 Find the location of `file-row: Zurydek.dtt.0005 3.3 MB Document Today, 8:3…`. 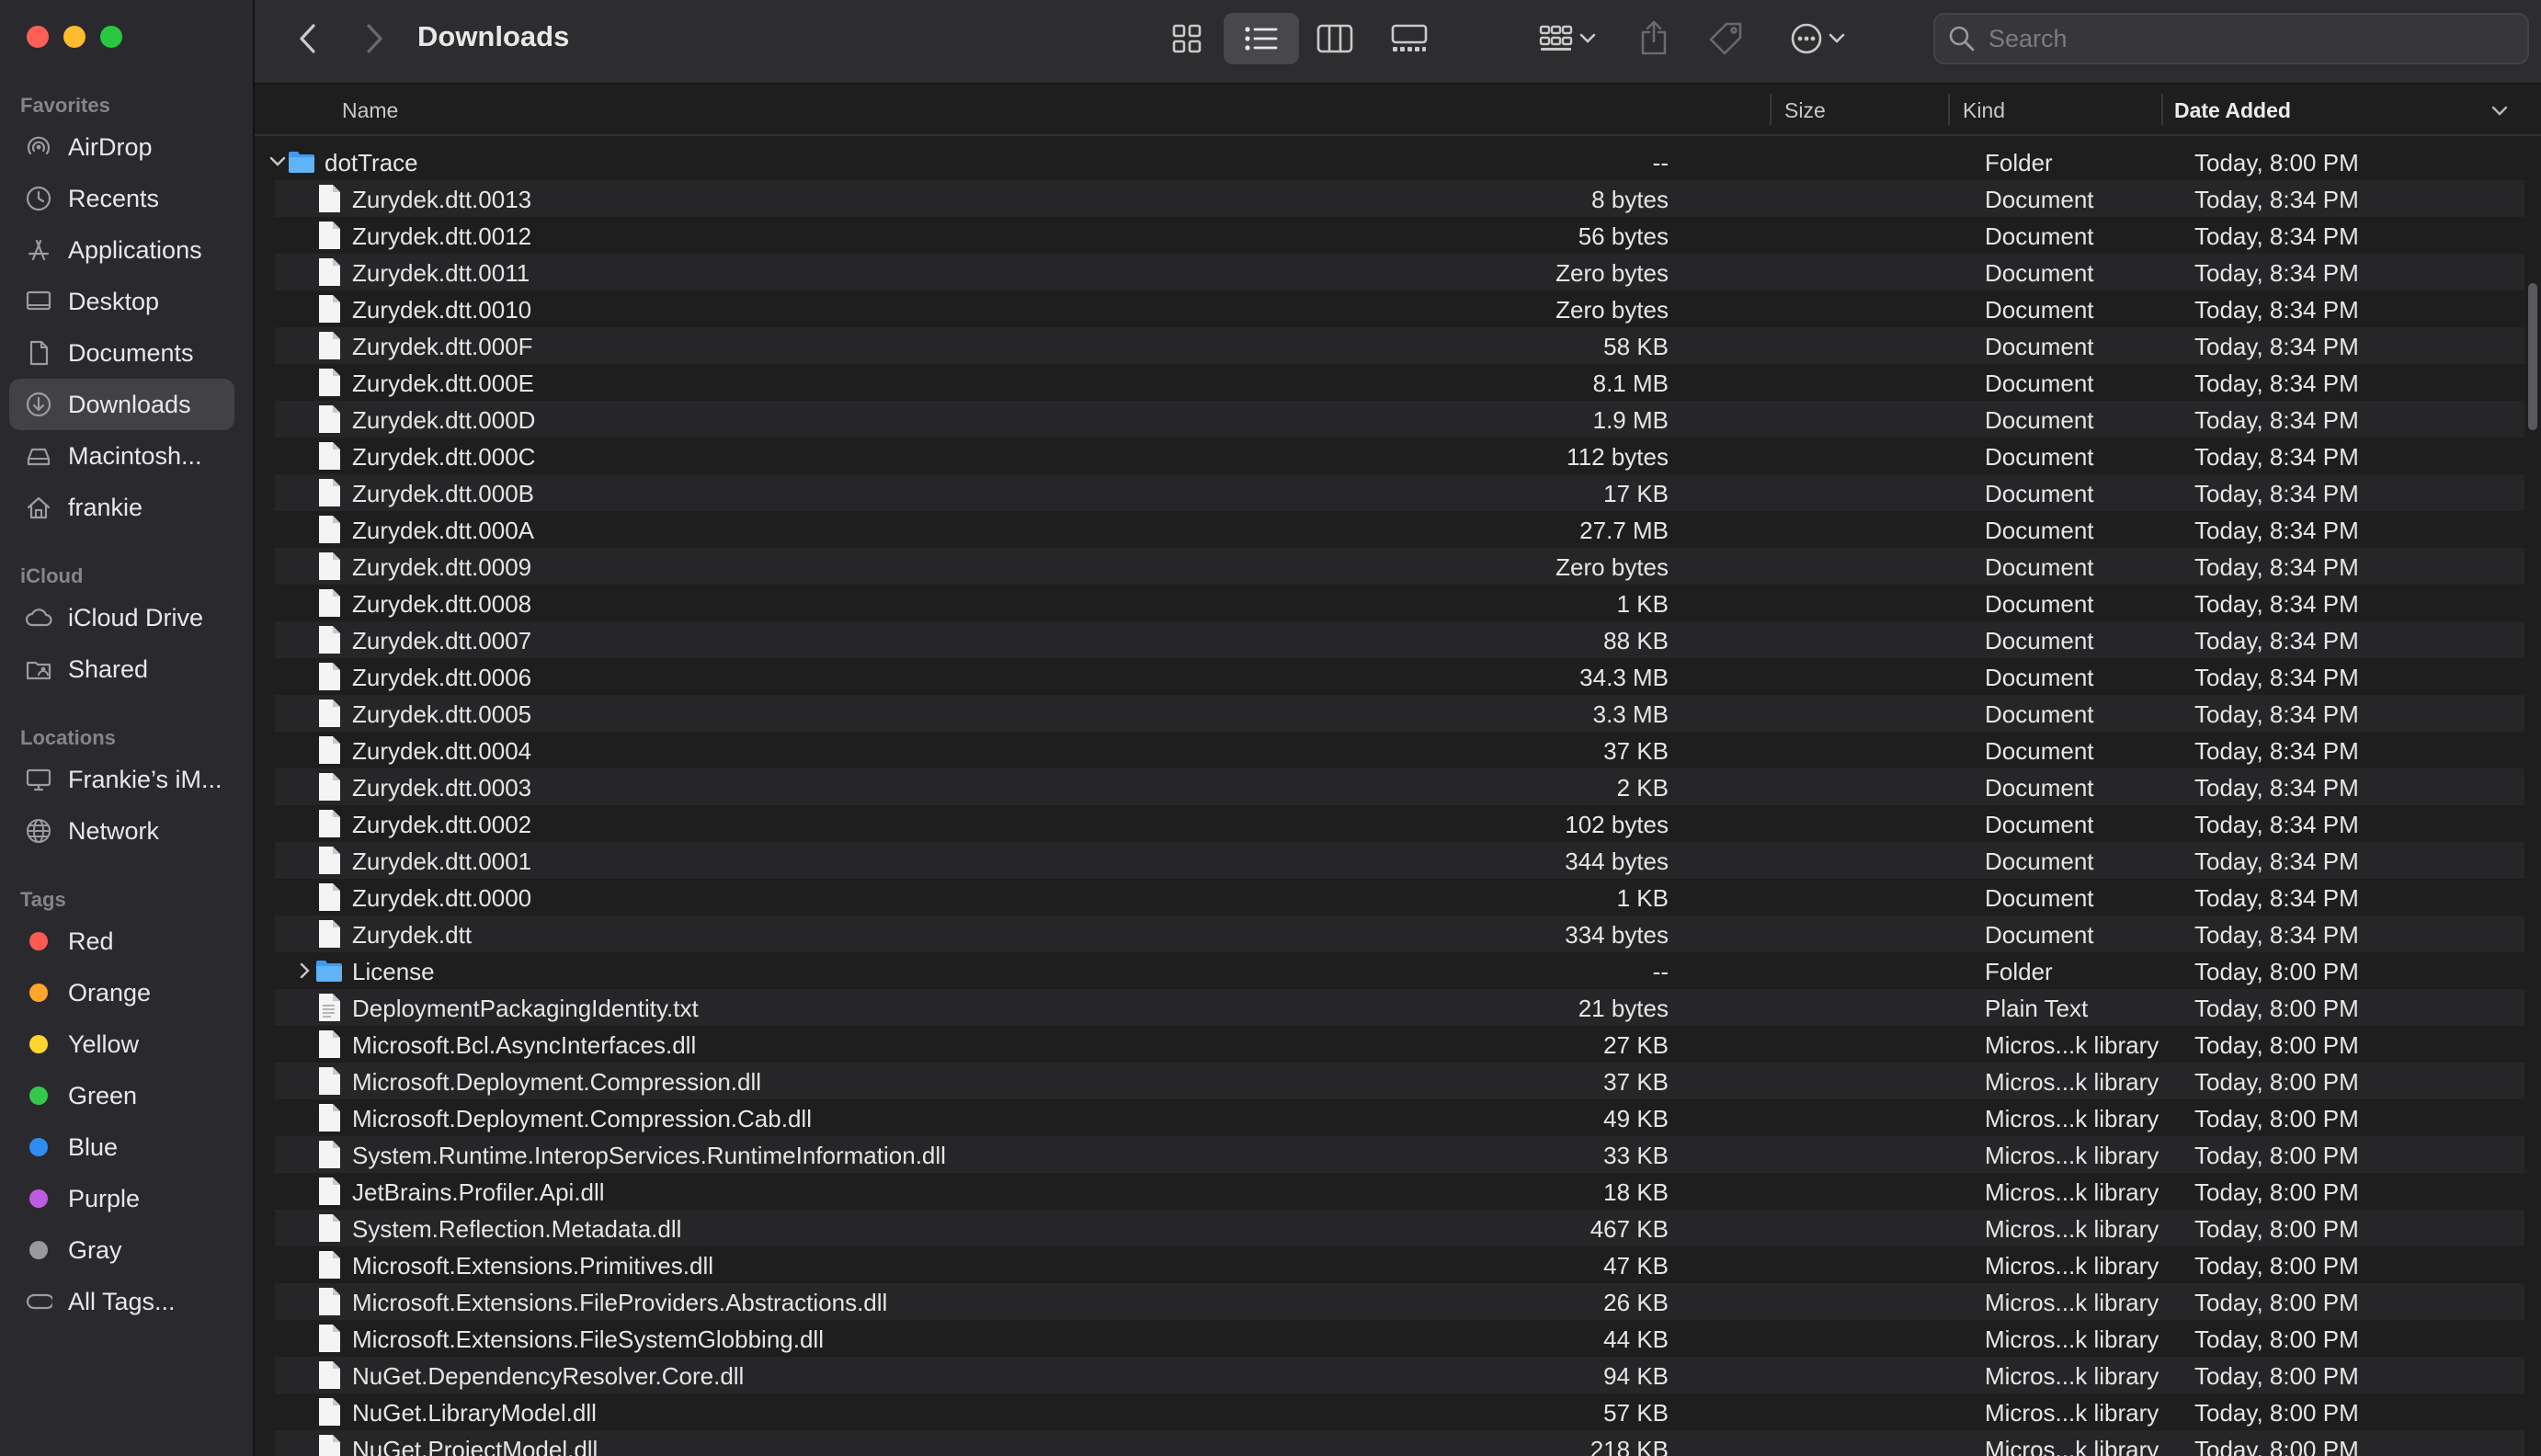

file-row: Zurydek.dtt.0005 3.3 MB Document Today, 8:3… is located at coordinates (1408, 713).